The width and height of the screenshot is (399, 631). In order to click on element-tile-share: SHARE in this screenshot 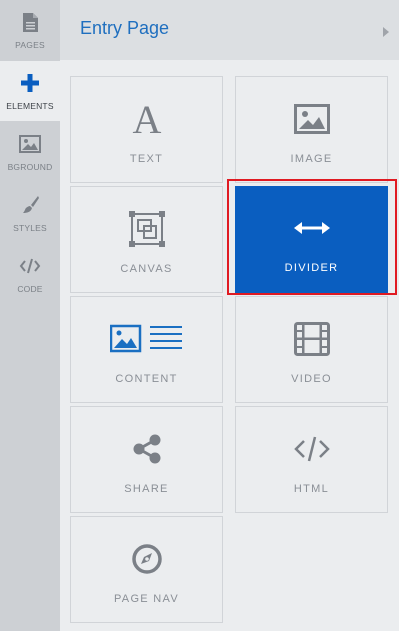, I will do `click(146, 459)`.